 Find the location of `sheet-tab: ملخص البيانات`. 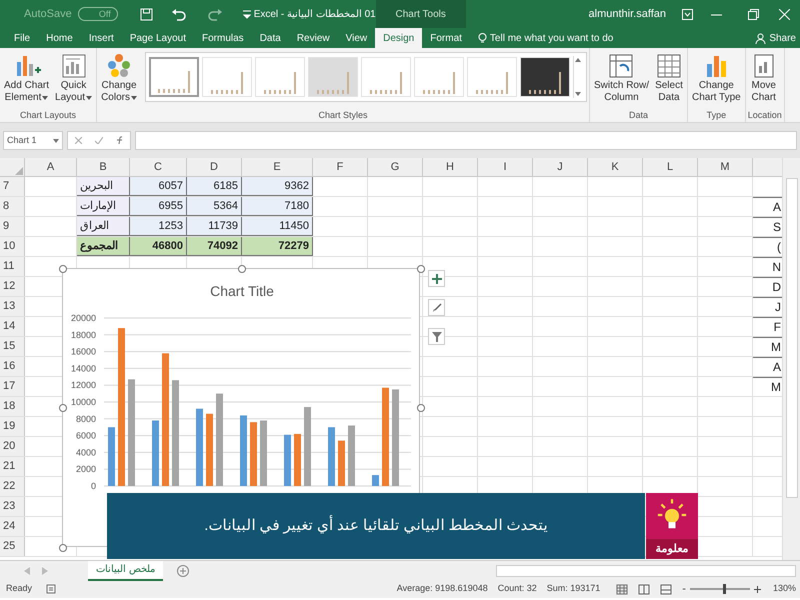

sheet-tab: ملخص البيانات is located at coordinates (125, 570).